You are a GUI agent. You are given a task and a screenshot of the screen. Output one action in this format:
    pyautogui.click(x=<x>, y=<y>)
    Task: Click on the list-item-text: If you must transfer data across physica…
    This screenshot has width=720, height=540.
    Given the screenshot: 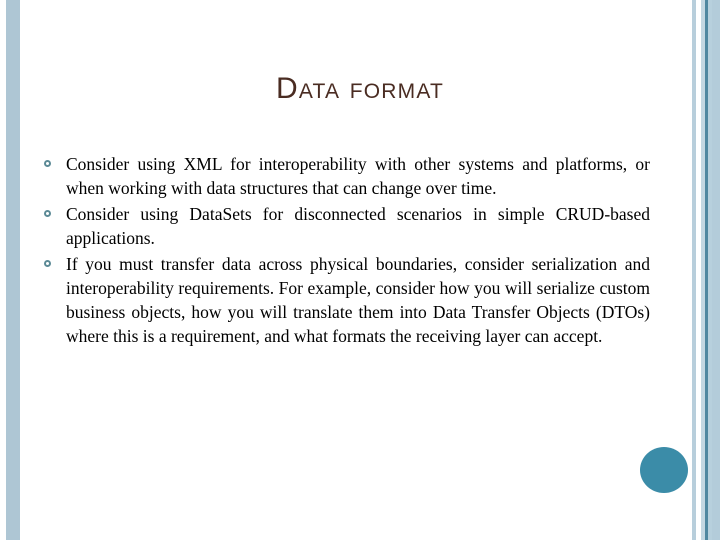 What is the action you would take?
    pyautogui.click(x=358, y=300)
    